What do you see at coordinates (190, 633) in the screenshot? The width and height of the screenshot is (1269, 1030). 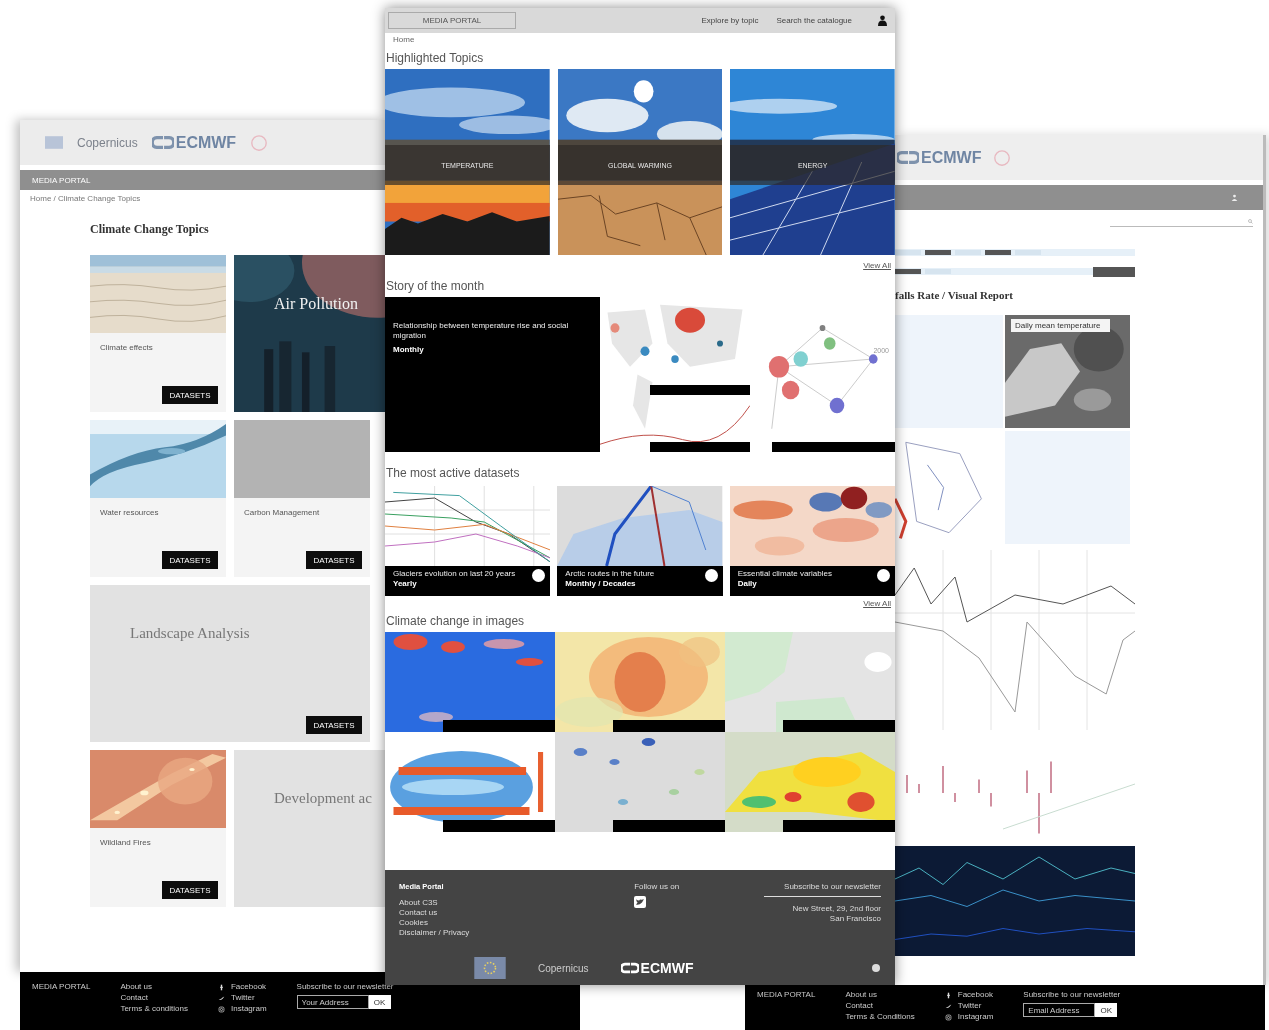 I see `card-title: Landscape Analysis` at bounding box center [190, 633].